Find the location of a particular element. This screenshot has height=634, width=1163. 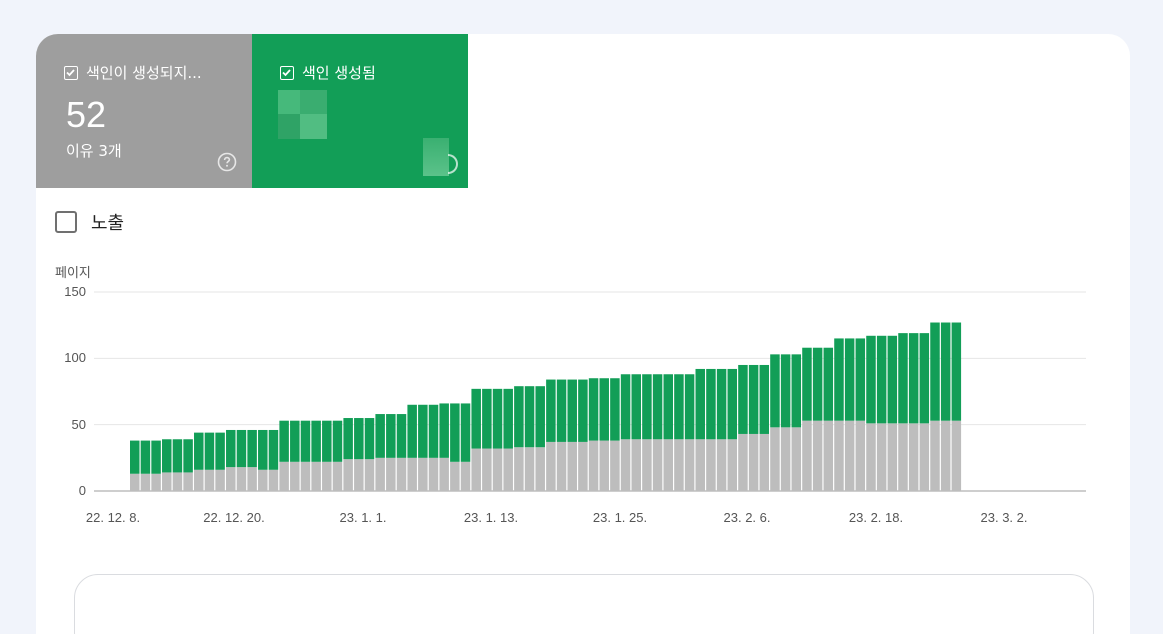

y-tick-label: 100 is located at coordinates (75, 358).